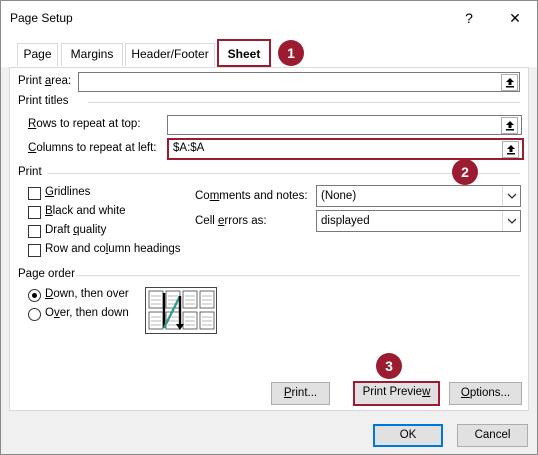 This screenshot has height=455, width=538. Describe the element at coordinates (492, 435) in the screenshot. I see `cancel-button: Cancel` at that location.